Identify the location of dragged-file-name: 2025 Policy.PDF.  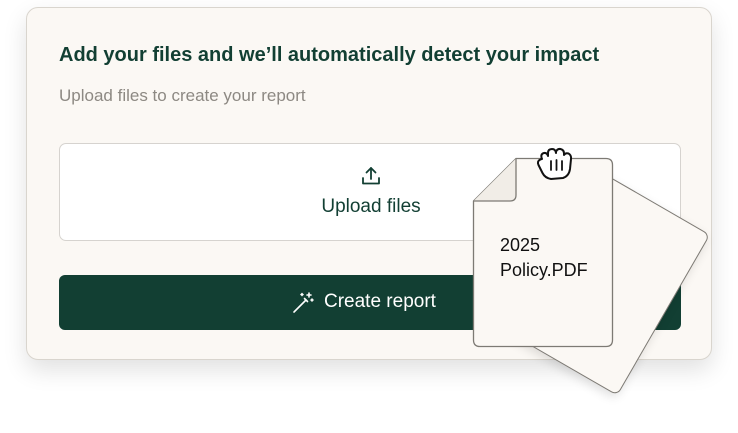
(544, 257).